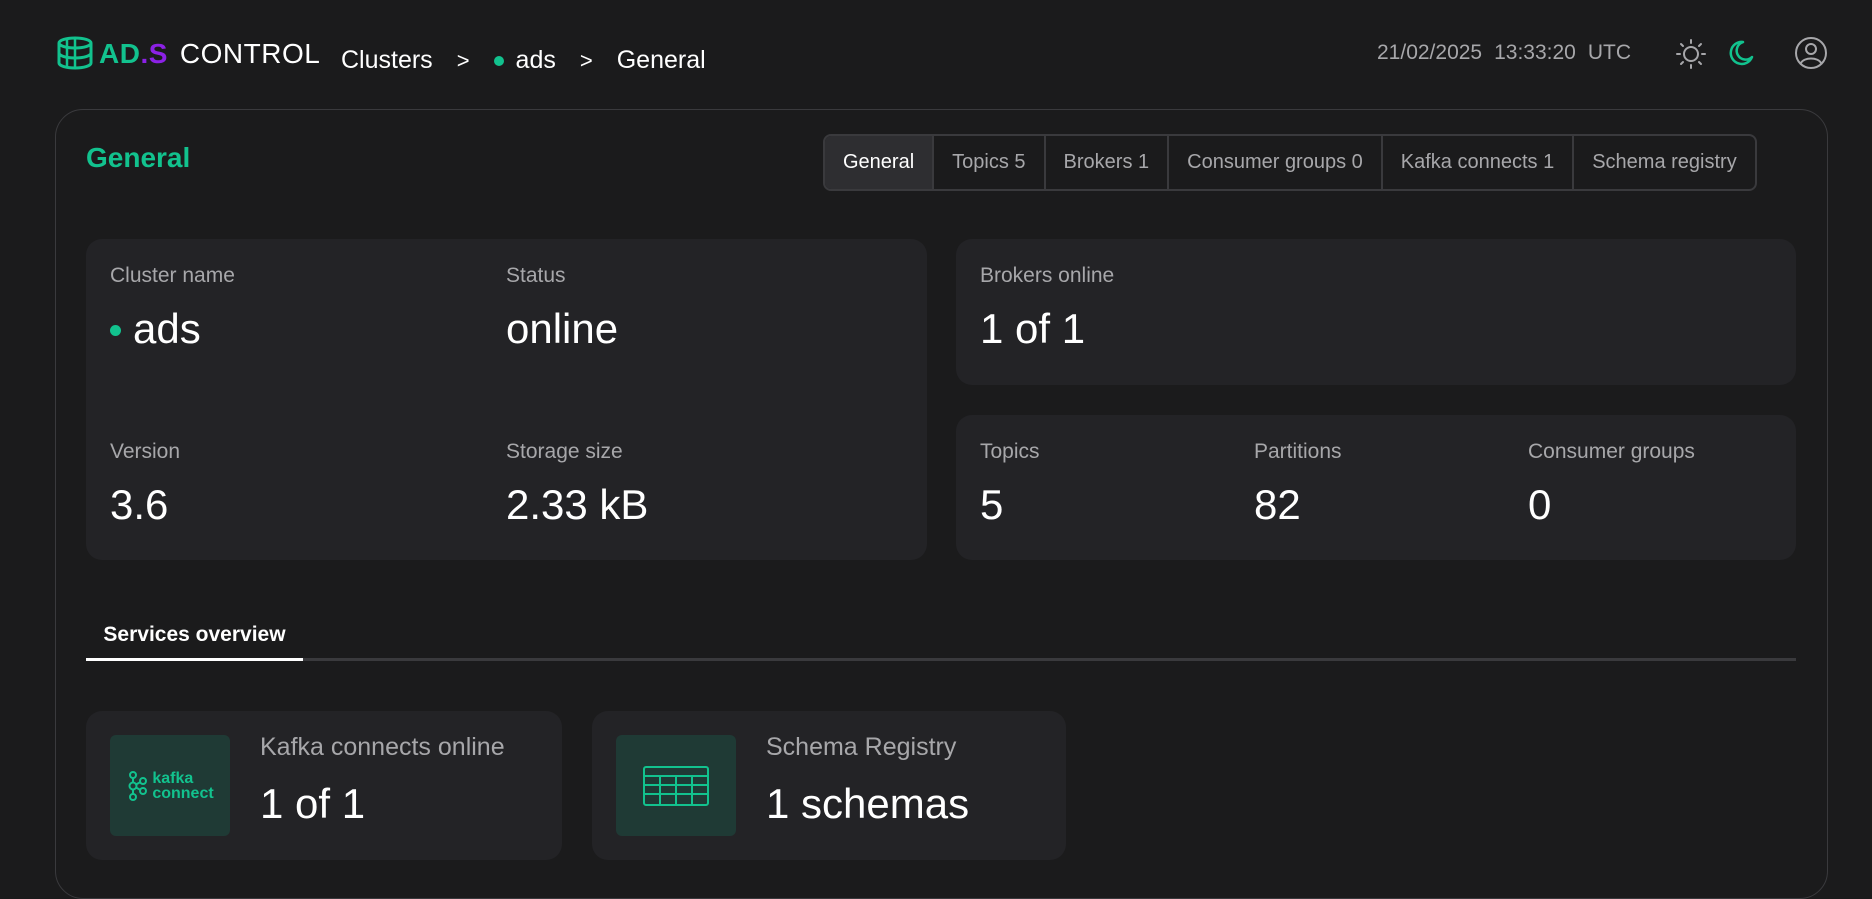 This screenshot has width=1872, height=899. I want to click on logo-control-text: CONTROL, so click(250, 53).